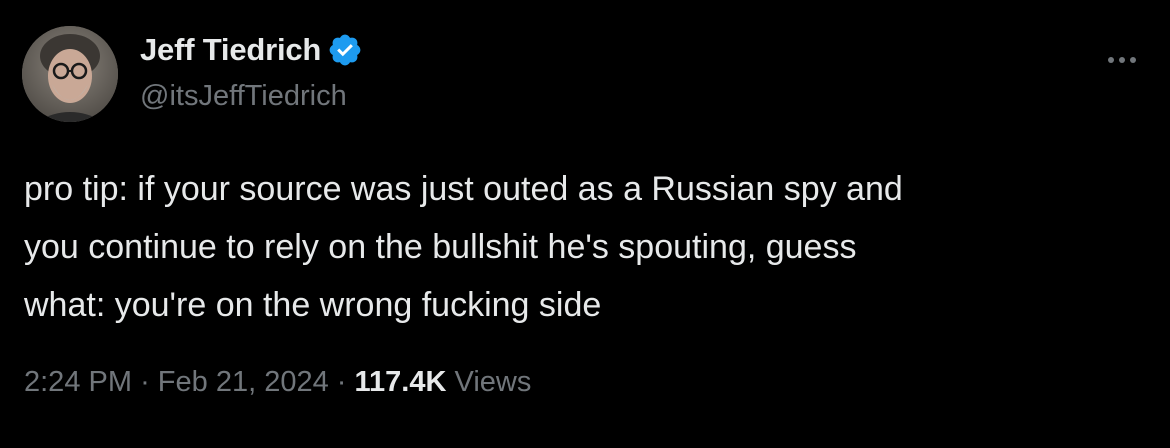 This screenshot has width=1170, height=448. I want to click on avatar, so click(70, 74).